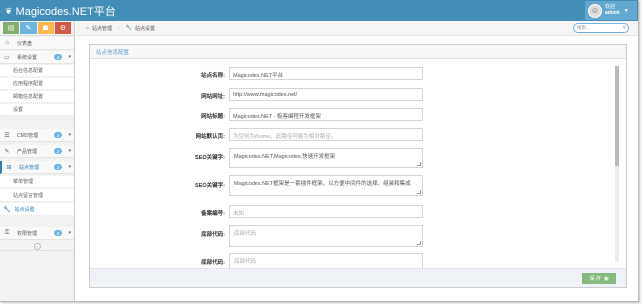  What do you see at coordinates (7, 43) in the screenshot?
I see `dashboard-icon: ⌂` at bounding box center [7, 43].